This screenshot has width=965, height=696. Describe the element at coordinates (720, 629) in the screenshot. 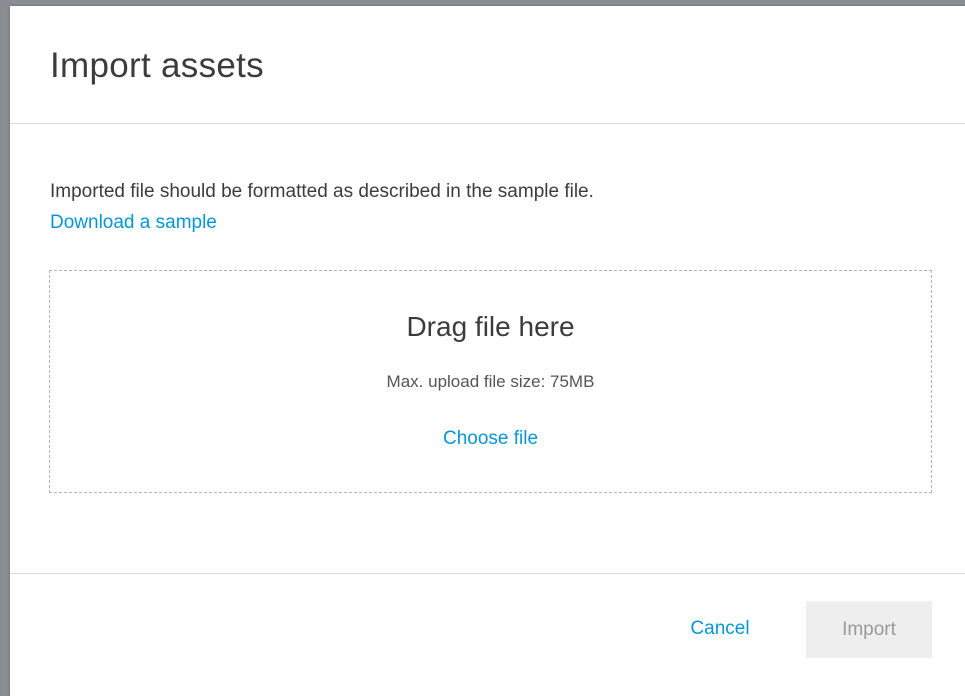

I see `cancel-button: Cancel` at that location.